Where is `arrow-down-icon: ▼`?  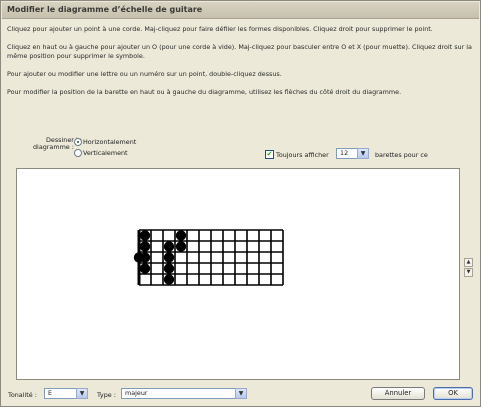
arrow-down-icon: ▼ is located at coordinates (468, 272).